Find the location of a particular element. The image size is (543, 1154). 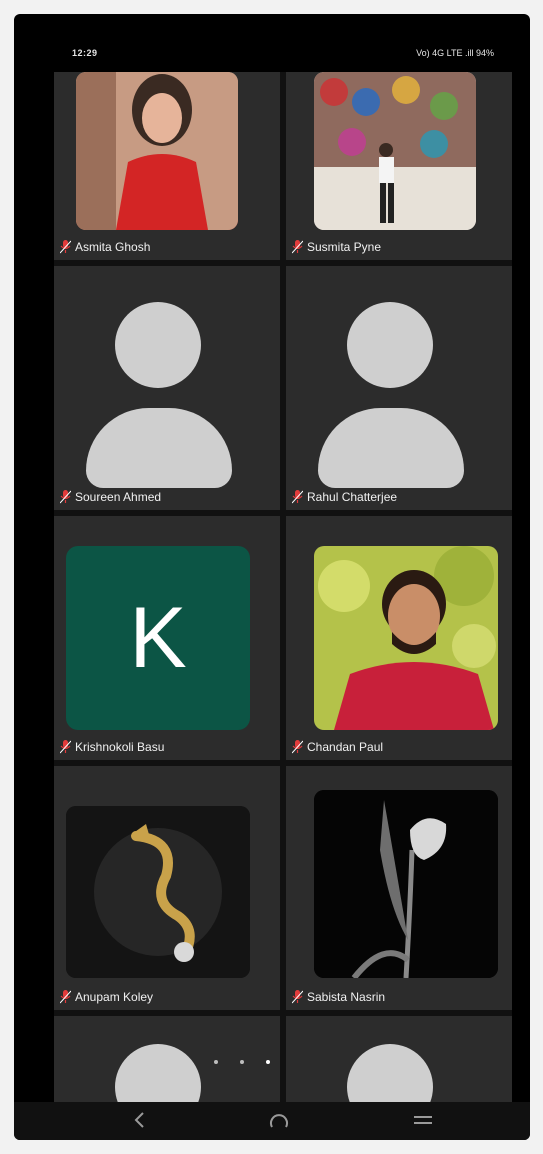

participant-name-row: Sabista Nasrin is located at coordinates (338, 997).